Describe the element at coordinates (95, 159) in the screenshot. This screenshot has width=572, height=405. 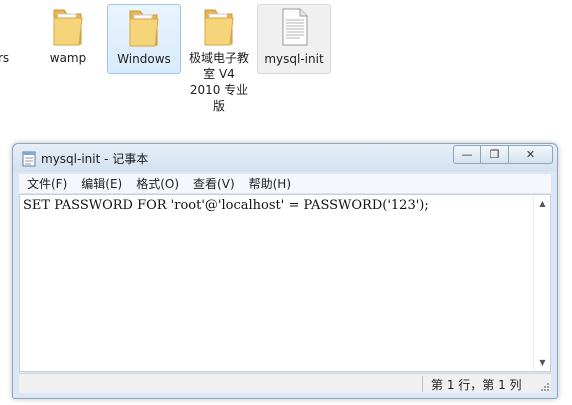
I see `window-title: mysql-init - 记事本` at that location.